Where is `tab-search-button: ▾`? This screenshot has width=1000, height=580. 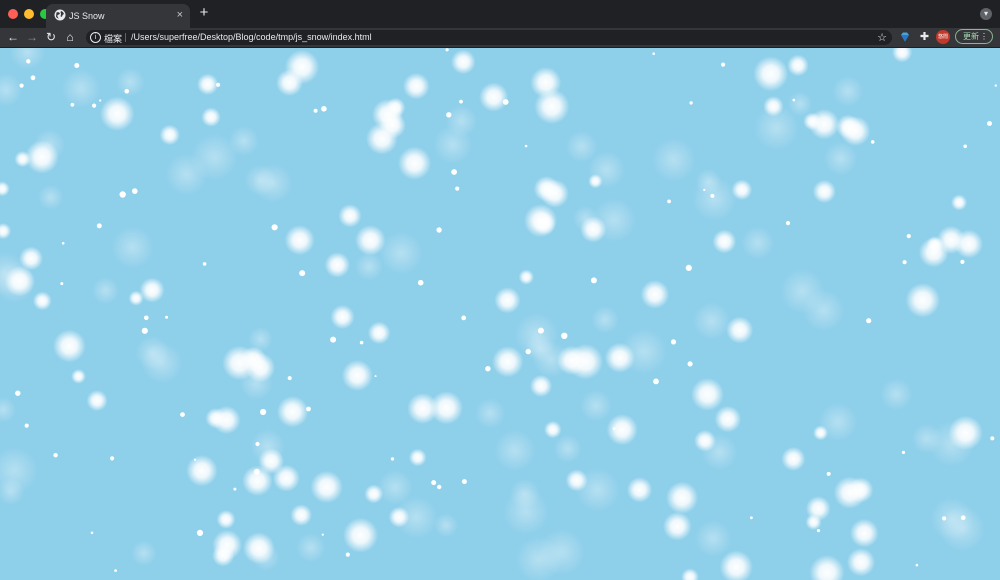 tab-search-button: ▾ is located at coordinates (986, 14).